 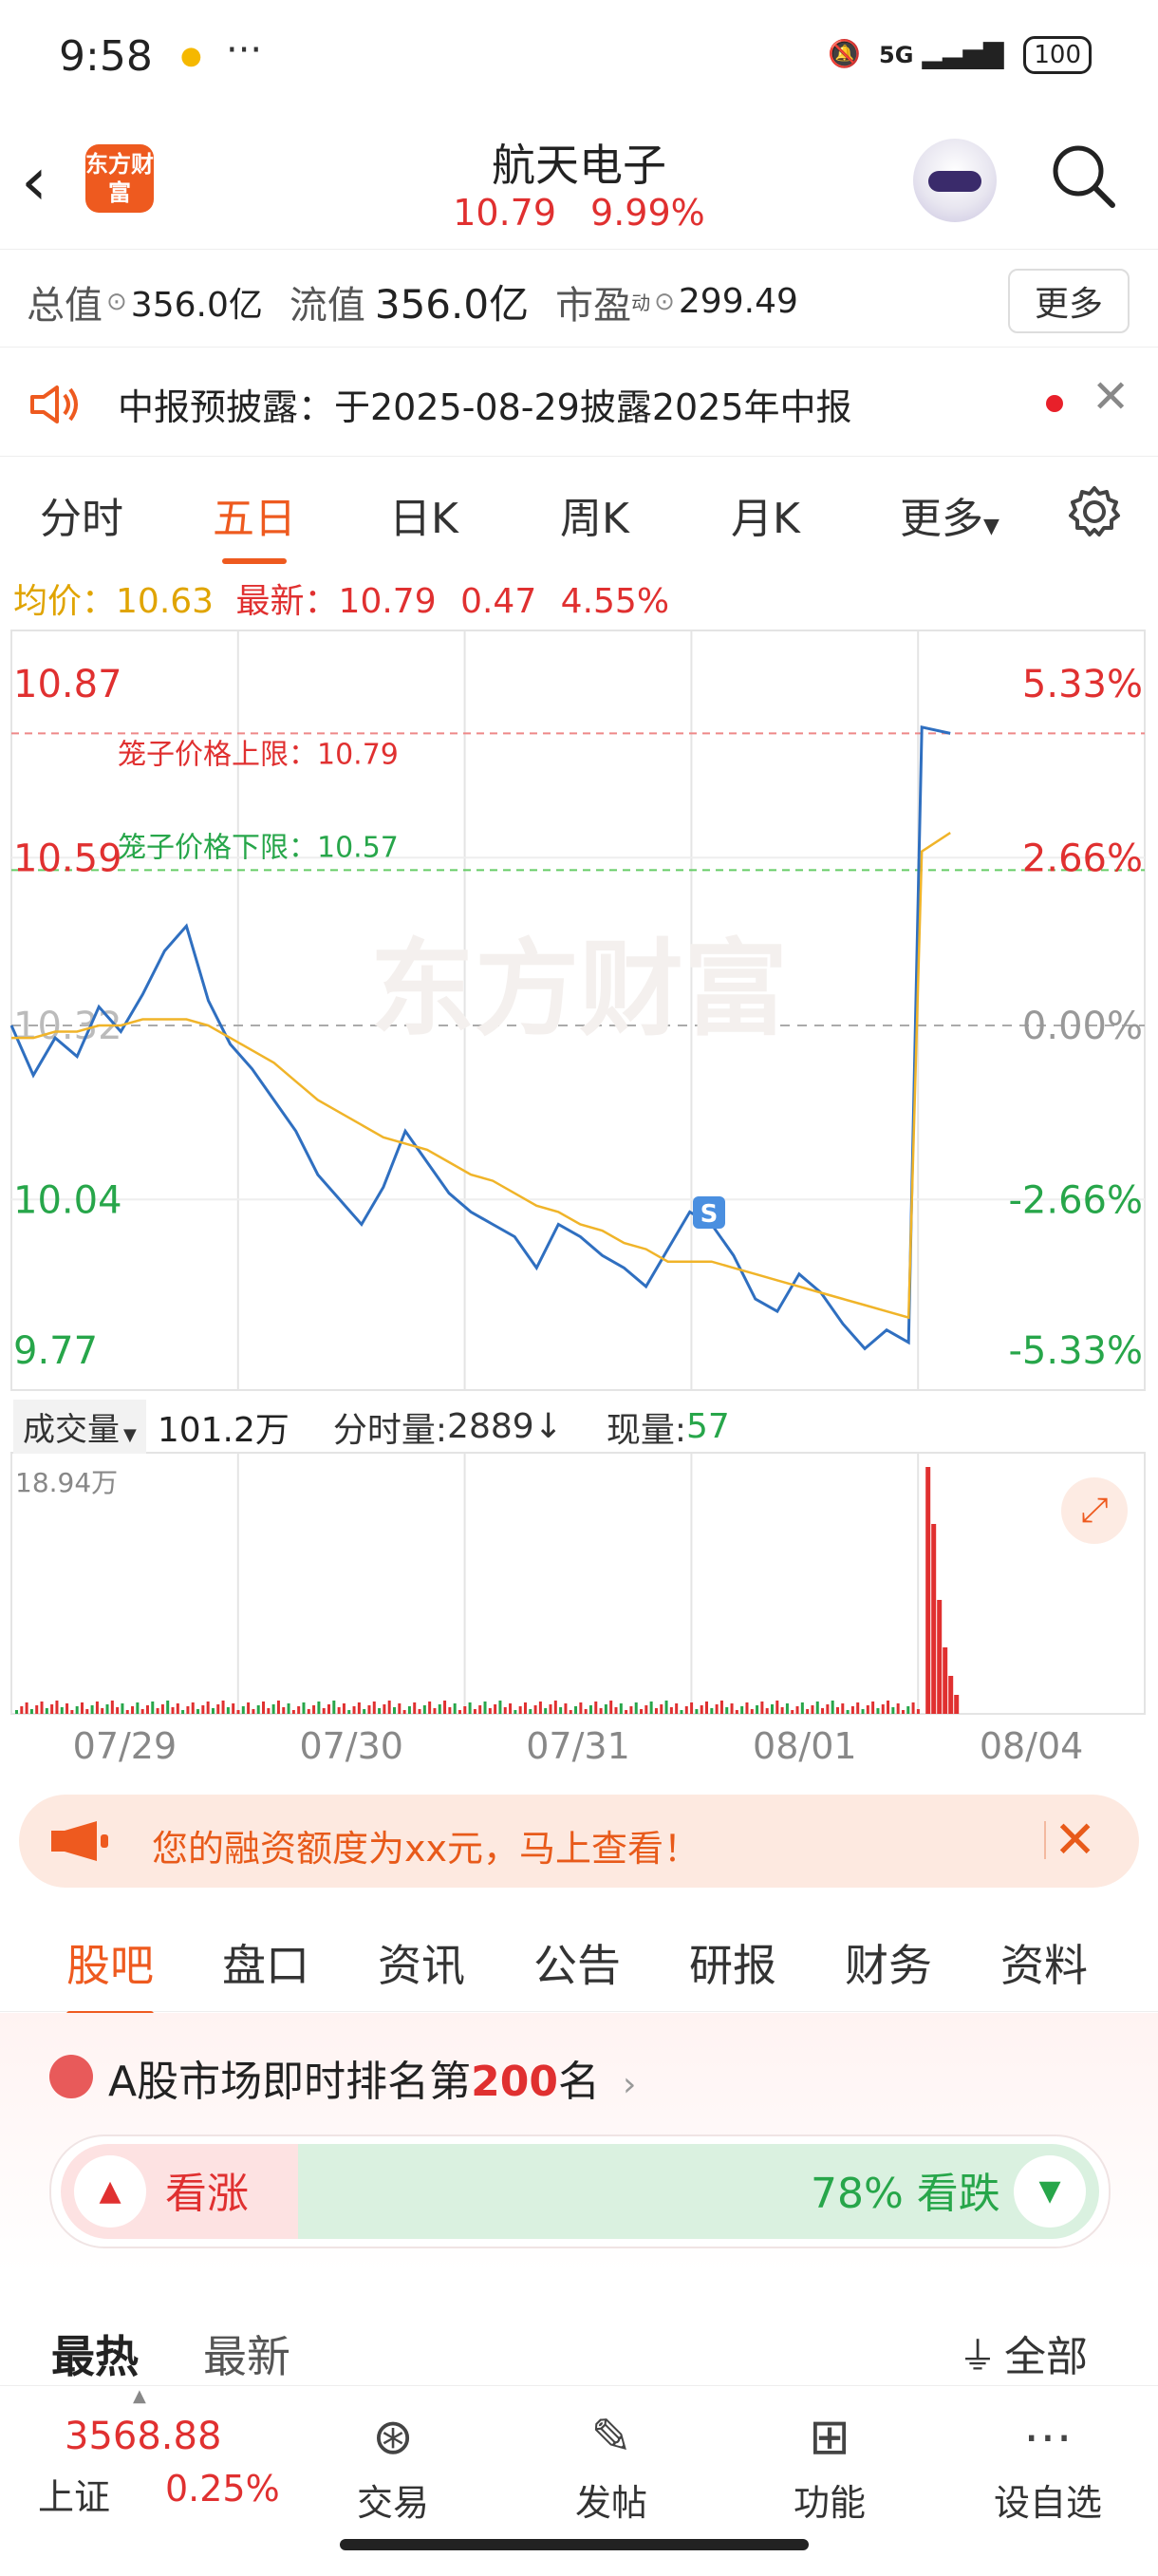 I want to click on tab-finance: 财务, so click(x=888, y=1962).